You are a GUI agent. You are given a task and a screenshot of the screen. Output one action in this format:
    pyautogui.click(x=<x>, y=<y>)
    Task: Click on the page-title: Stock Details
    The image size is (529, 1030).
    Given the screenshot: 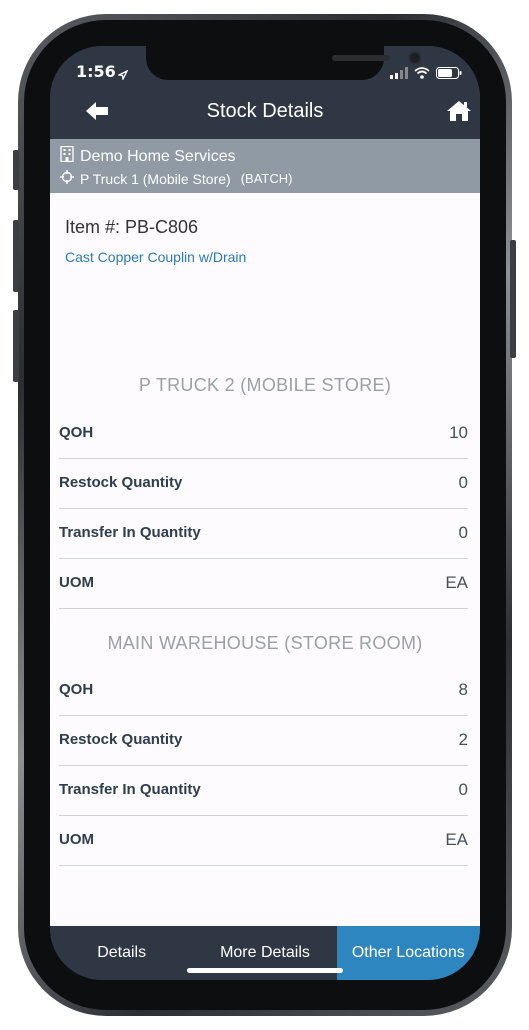 What is the action you would take?
    pyautogui.click(x=265, y=111)
    